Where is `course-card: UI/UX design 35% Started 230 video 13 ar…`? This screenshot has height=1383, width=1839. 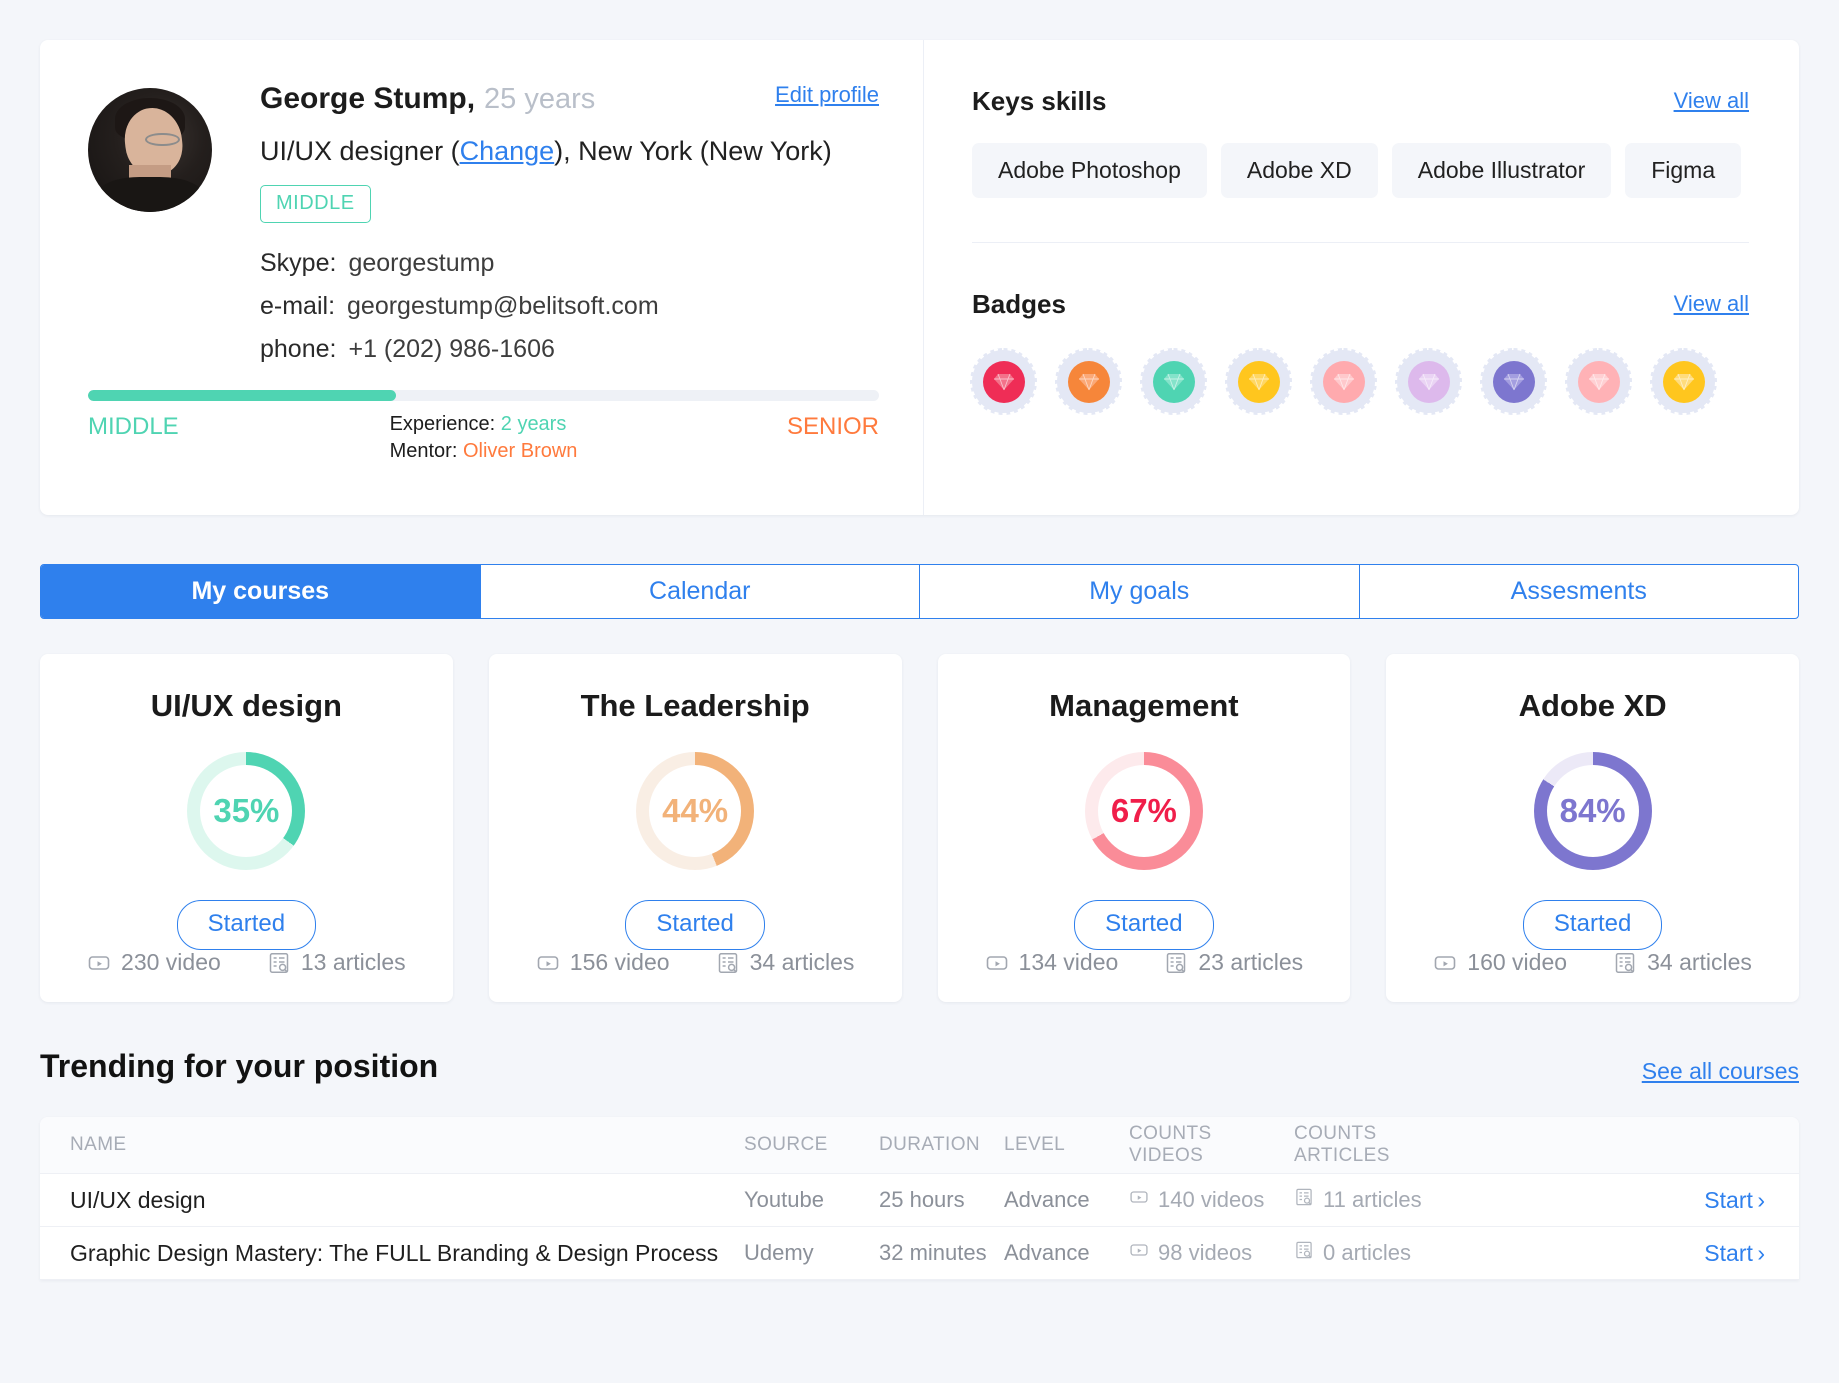
course-card: UI/UX design 35% Started 230 video 13 ar… is located at coordinates (246, 828).